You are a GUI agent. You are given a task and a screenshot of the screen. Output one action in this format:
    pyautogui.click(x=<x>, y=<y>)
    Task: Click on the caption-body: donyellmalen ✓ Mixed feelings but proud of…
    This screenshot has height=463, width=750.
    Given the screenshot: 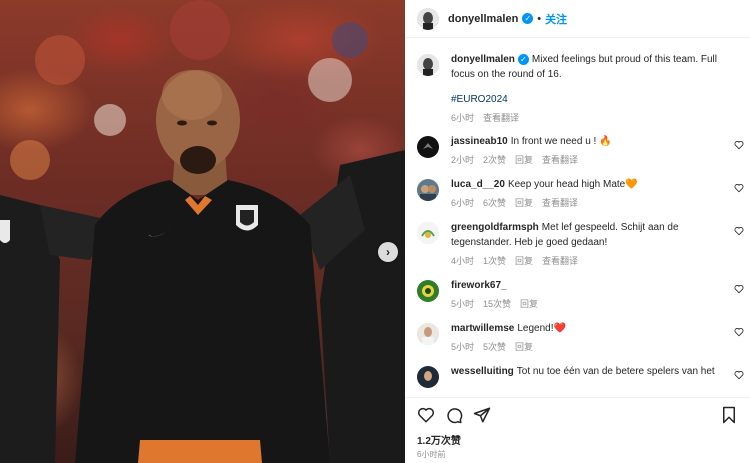 What is the action you would take?
    pyautogui.click(x=594, y=88)
    